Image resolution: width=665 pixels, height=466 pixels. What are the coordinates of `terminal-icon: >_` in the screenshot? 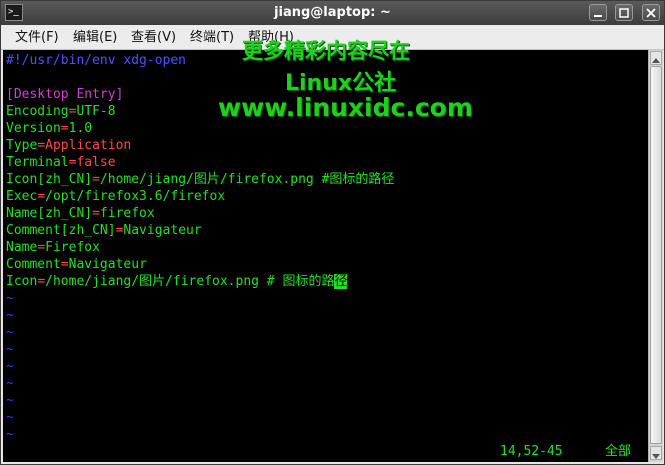 It's located at (14, 12).